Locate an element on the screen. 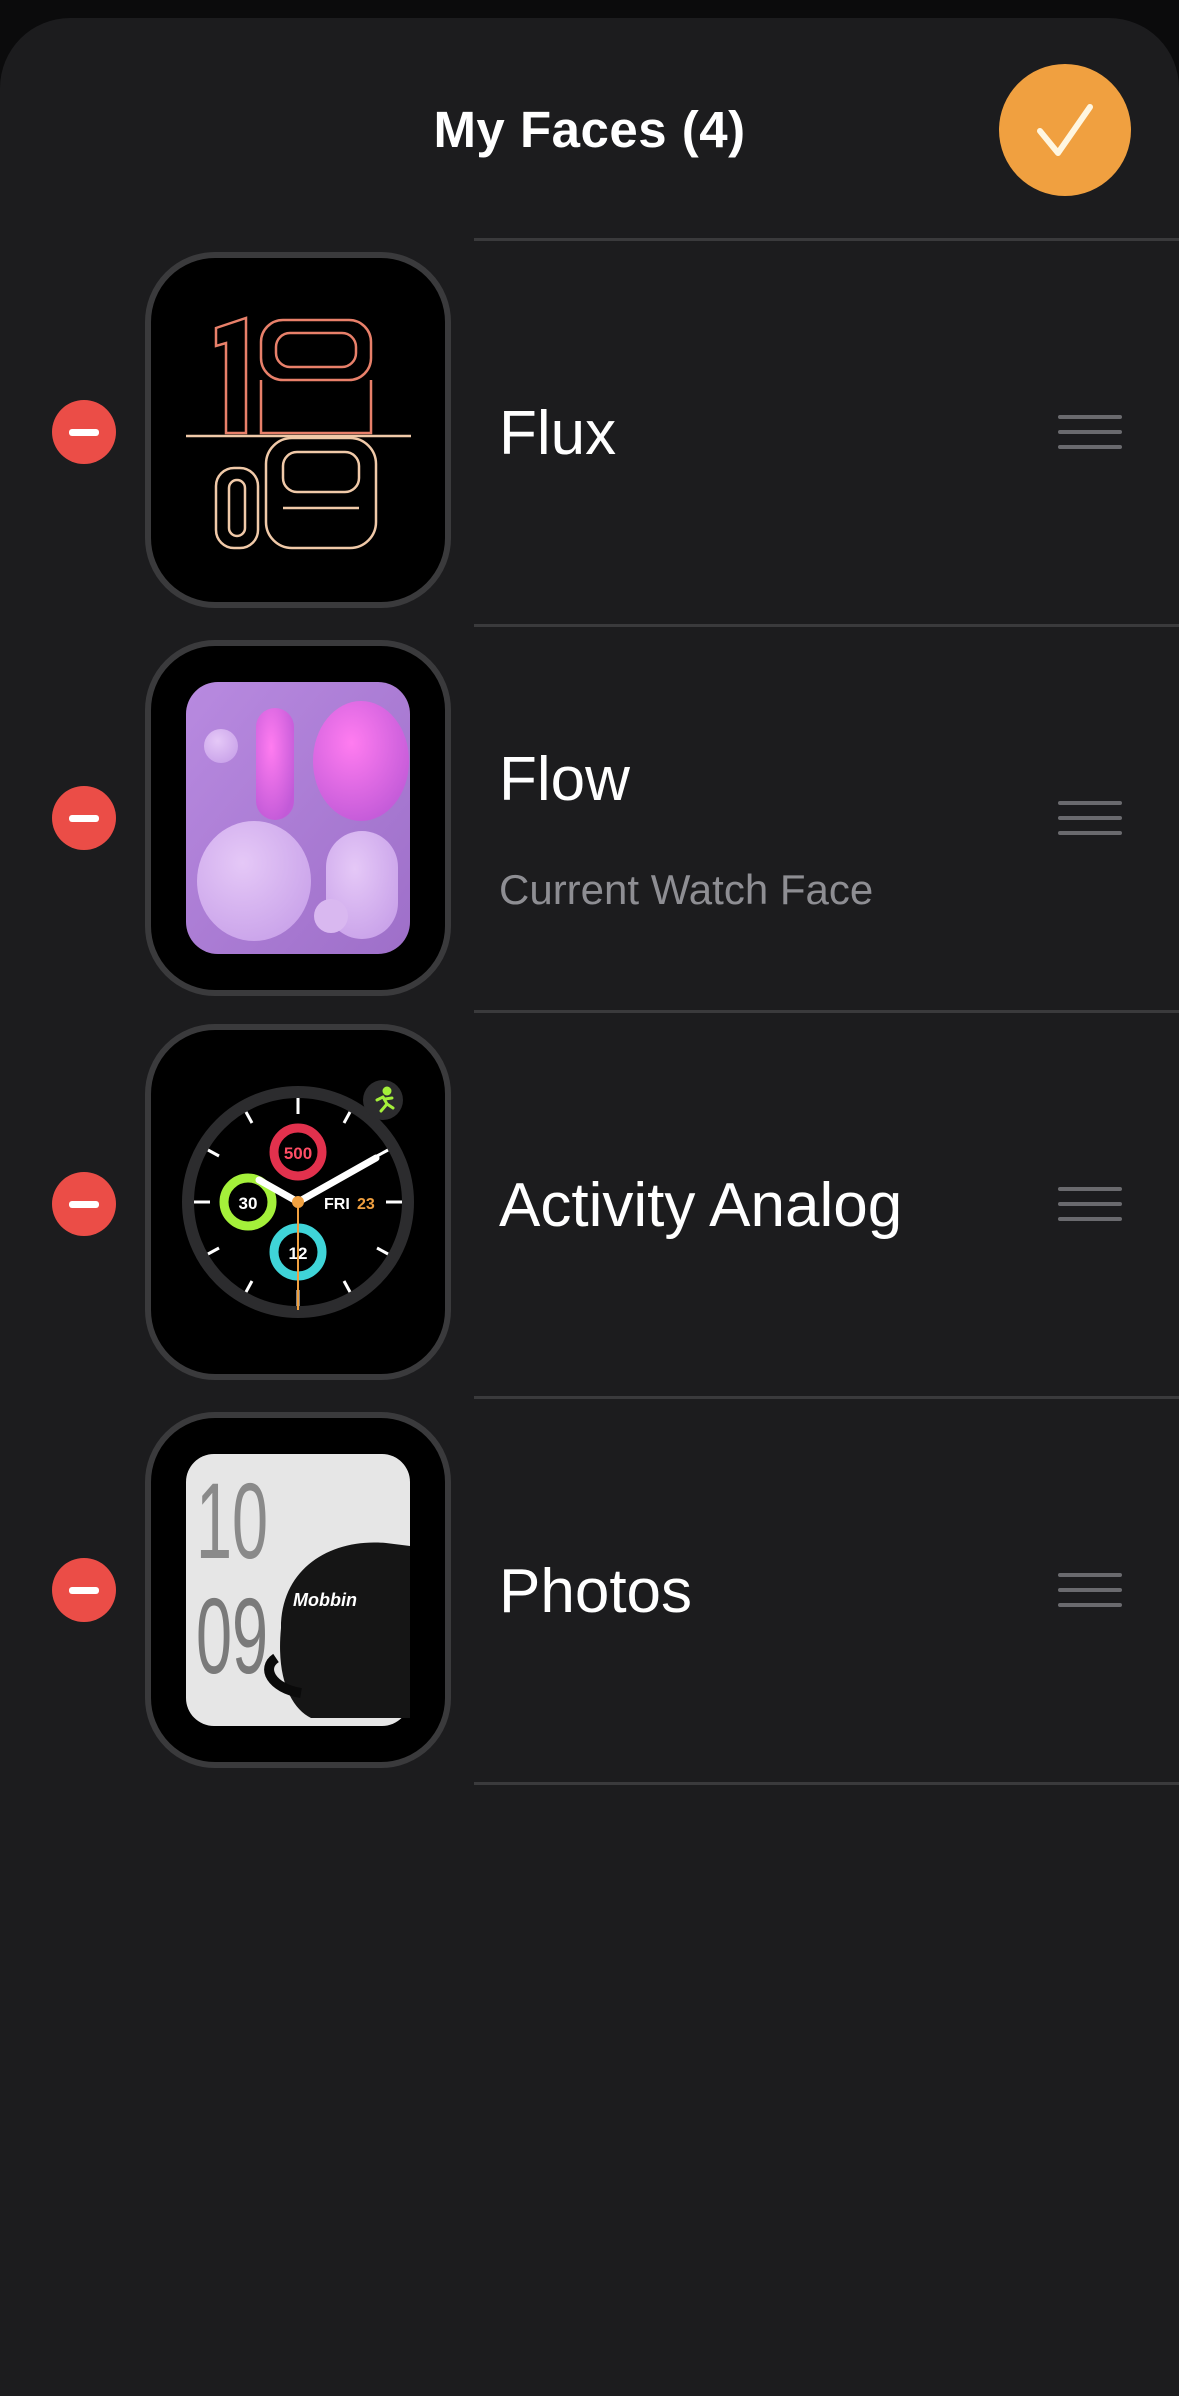 The width and height of the screenshot is (1179, 2396). done-button is located at coordinates (1065, 130).